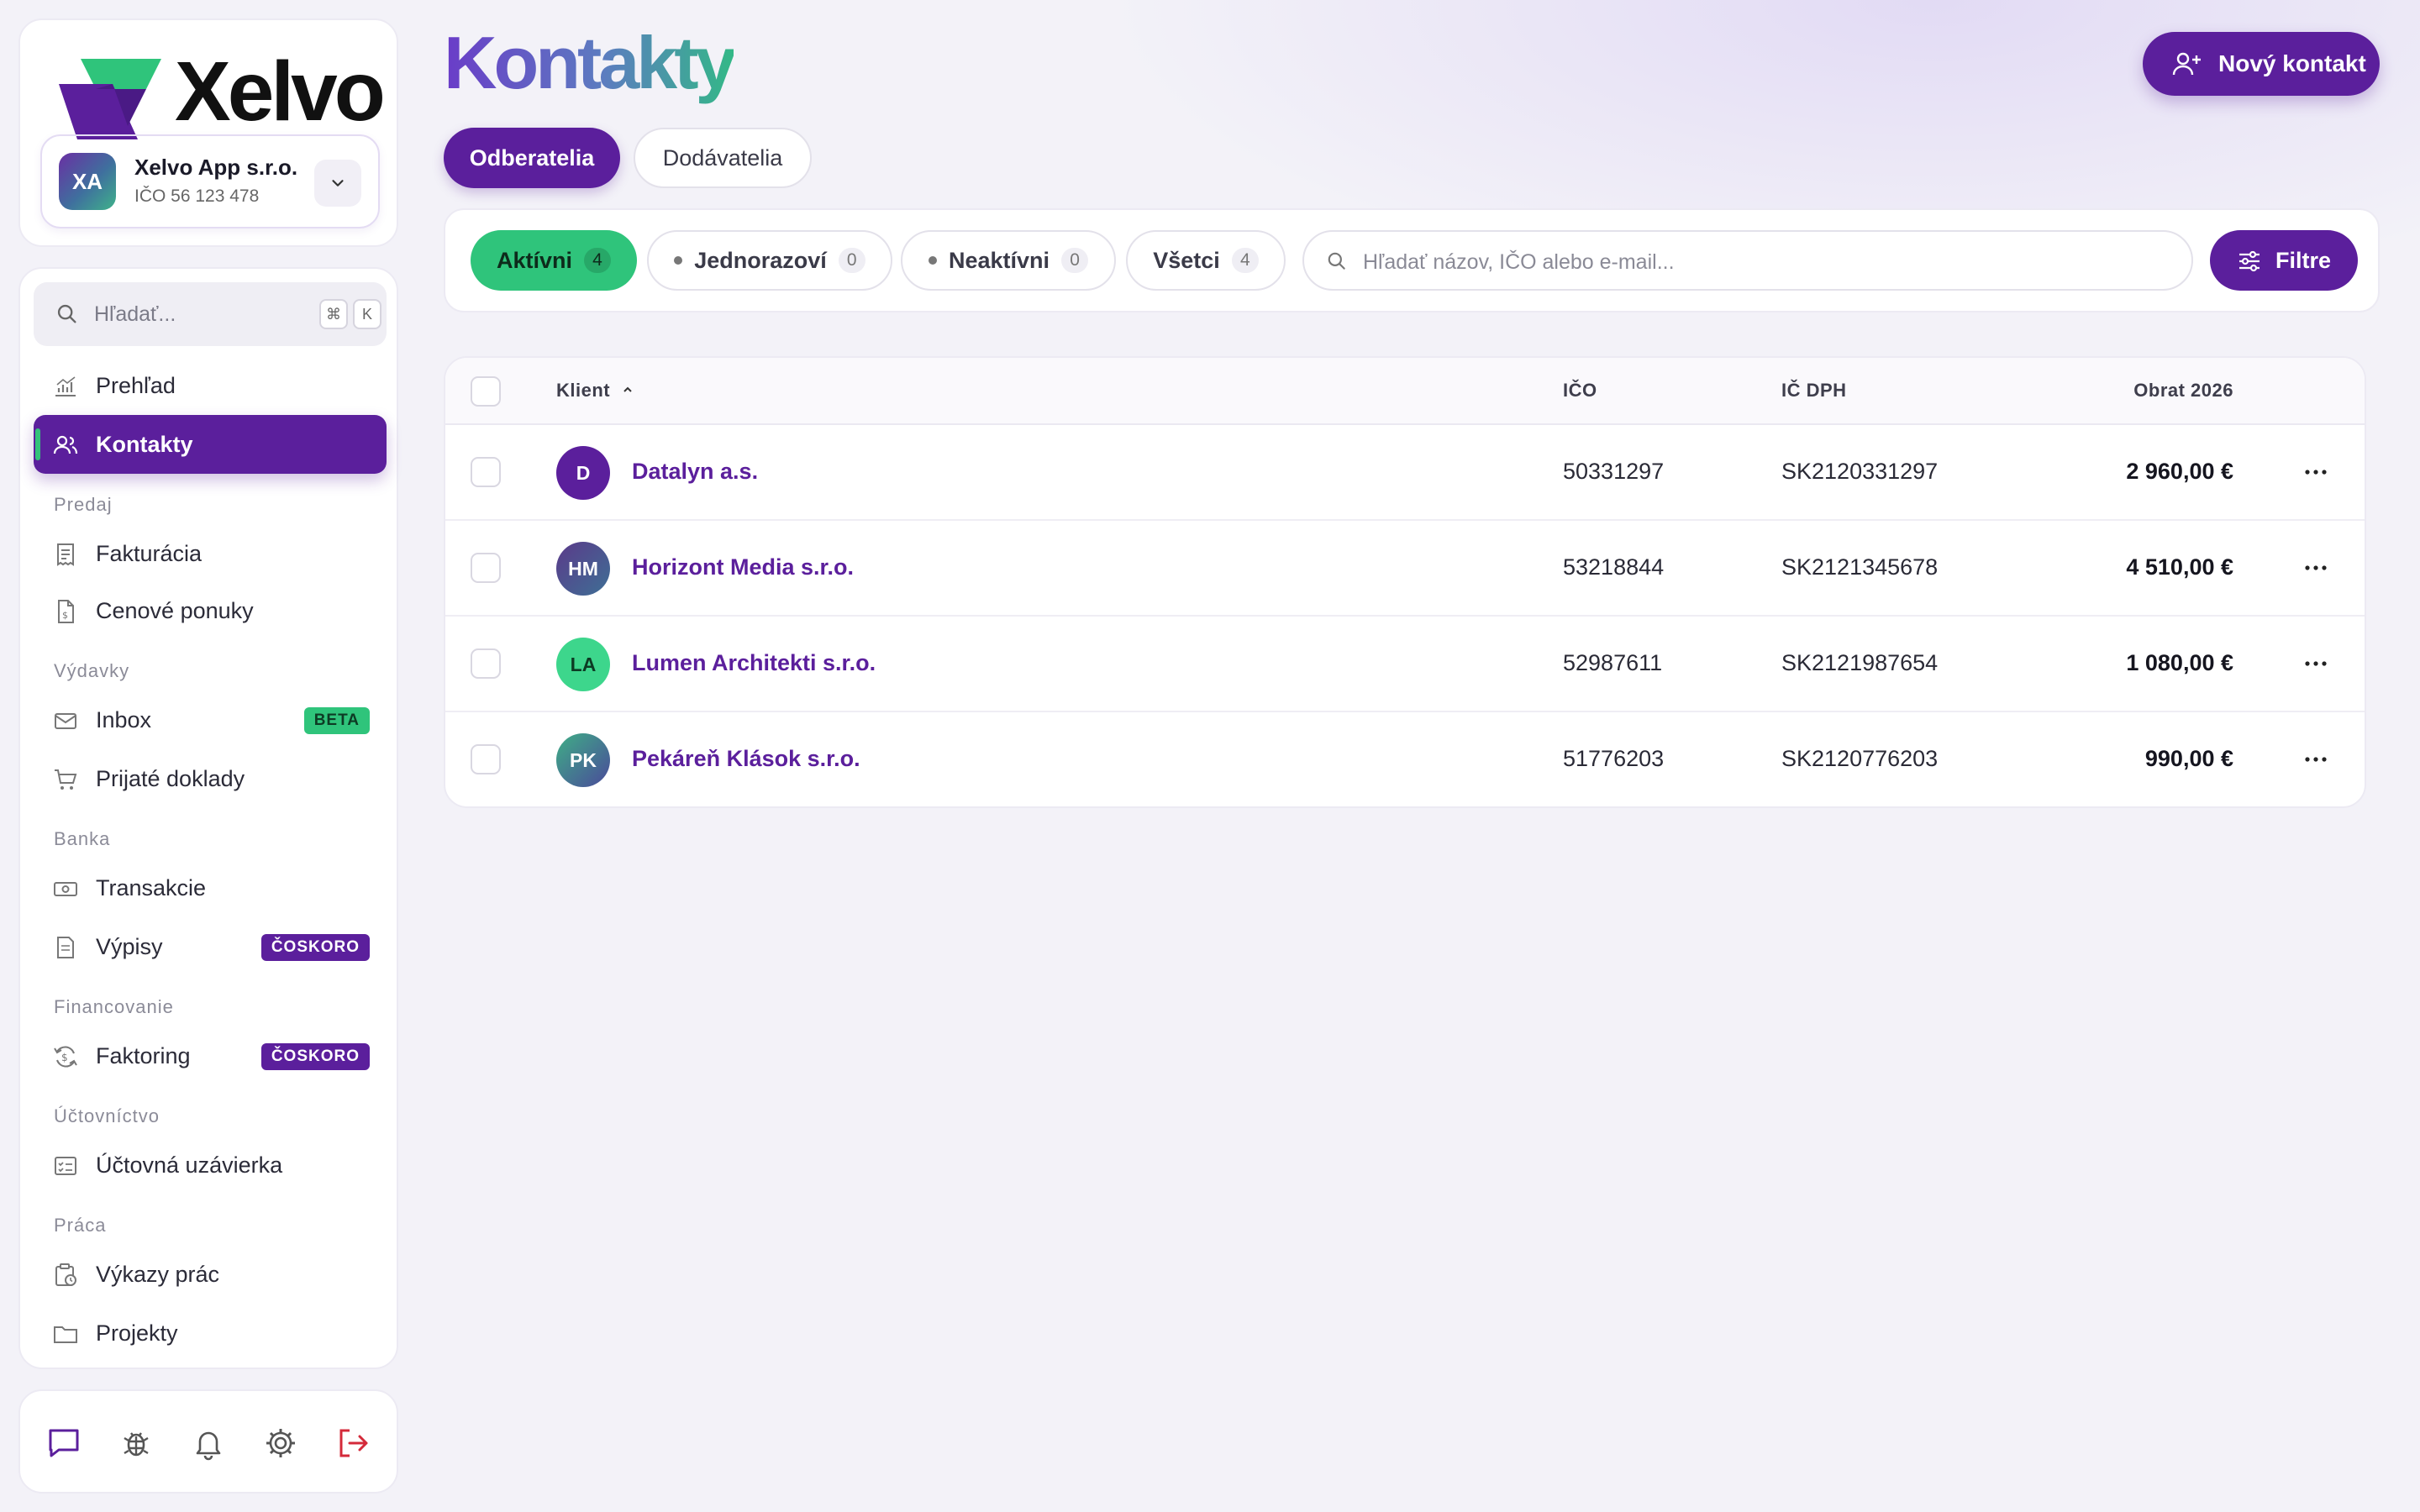 This screenshot has width=2420, height=1512. What do you see at coordinates (216, 89) in the screenshot?
I see `brand-logo: Xelvo` at bounding box center [216, 89].